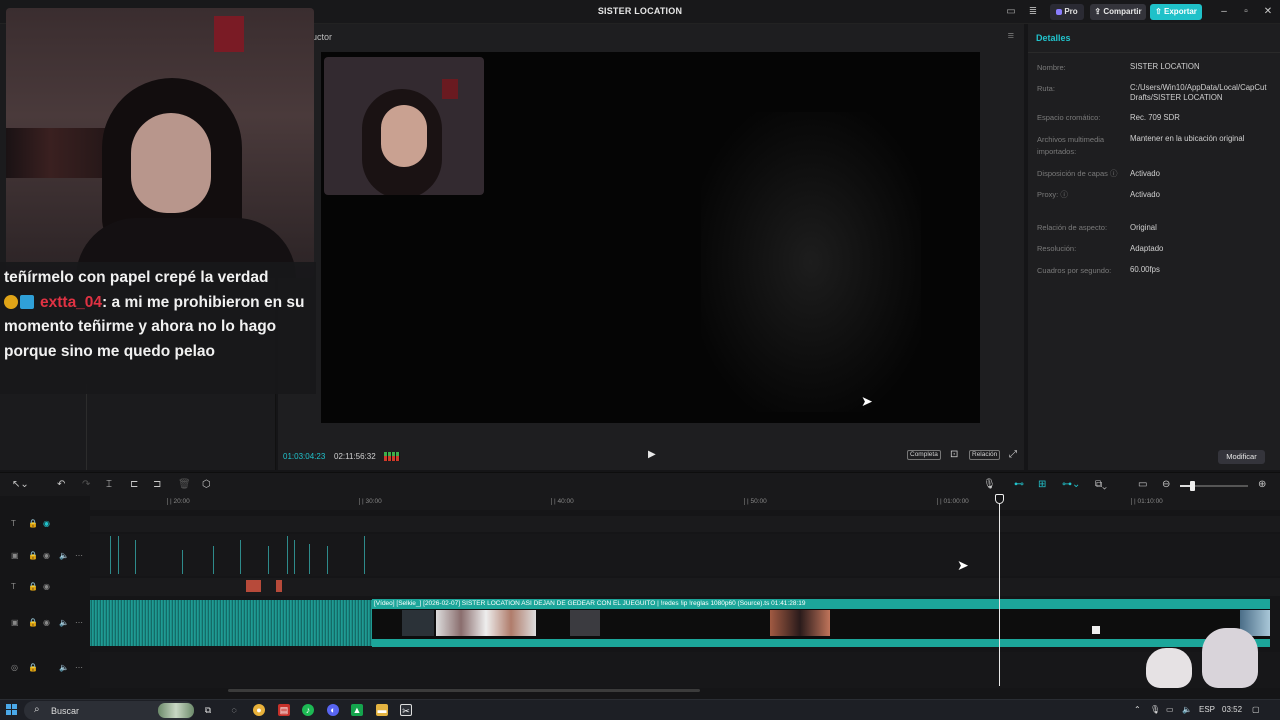  What do you see at coordinates (1176, 12) in the screenshot?
I see `export-button: ⇧ Exportar` at bounding box center [1176, 12].